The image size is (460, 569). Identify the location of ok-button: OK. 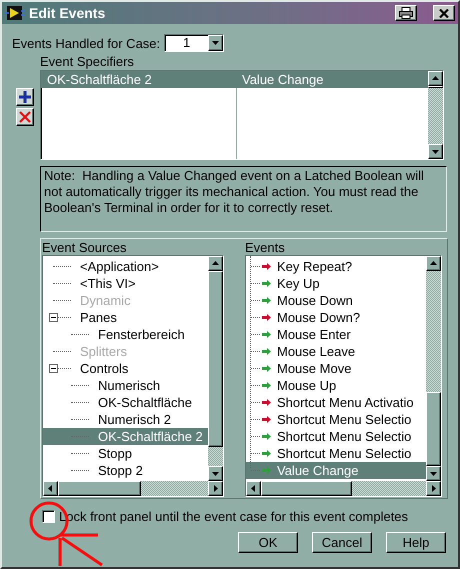
(268, 542).